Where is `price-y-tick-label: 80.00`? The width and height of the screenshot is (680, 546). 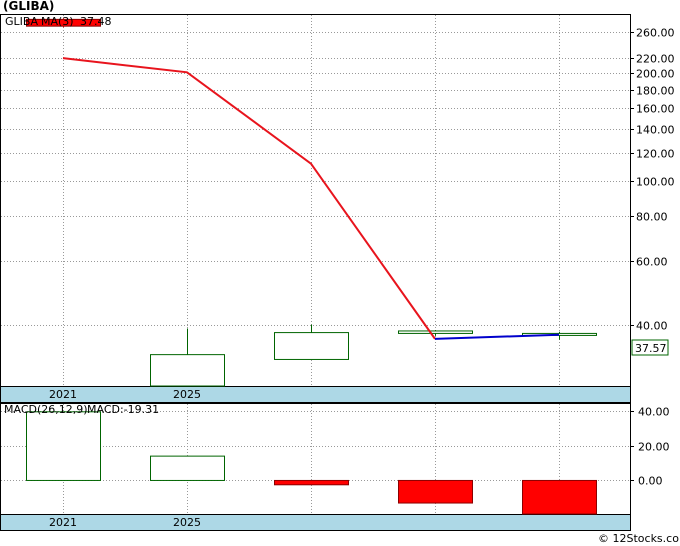
price-y-tick-label: 80.00 is located at coordinates (652, 217).